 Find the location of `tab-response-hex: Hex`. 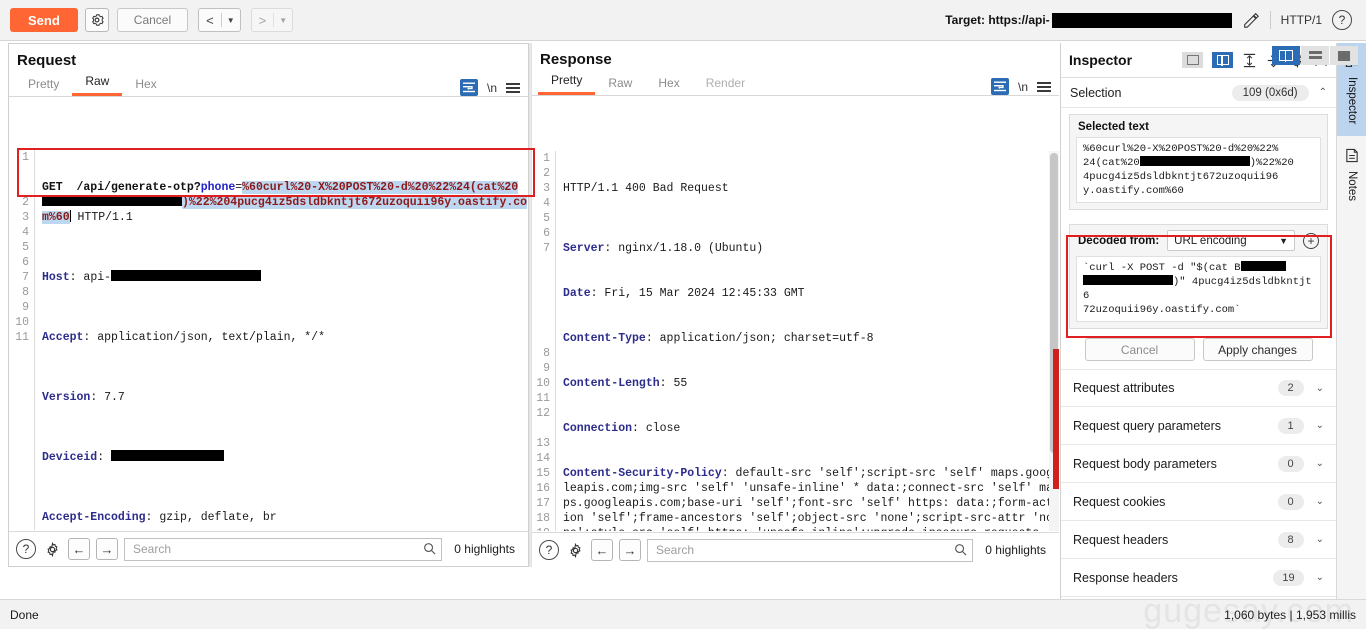

tab-response-hex: Hex is located at coordinates (668, 84).